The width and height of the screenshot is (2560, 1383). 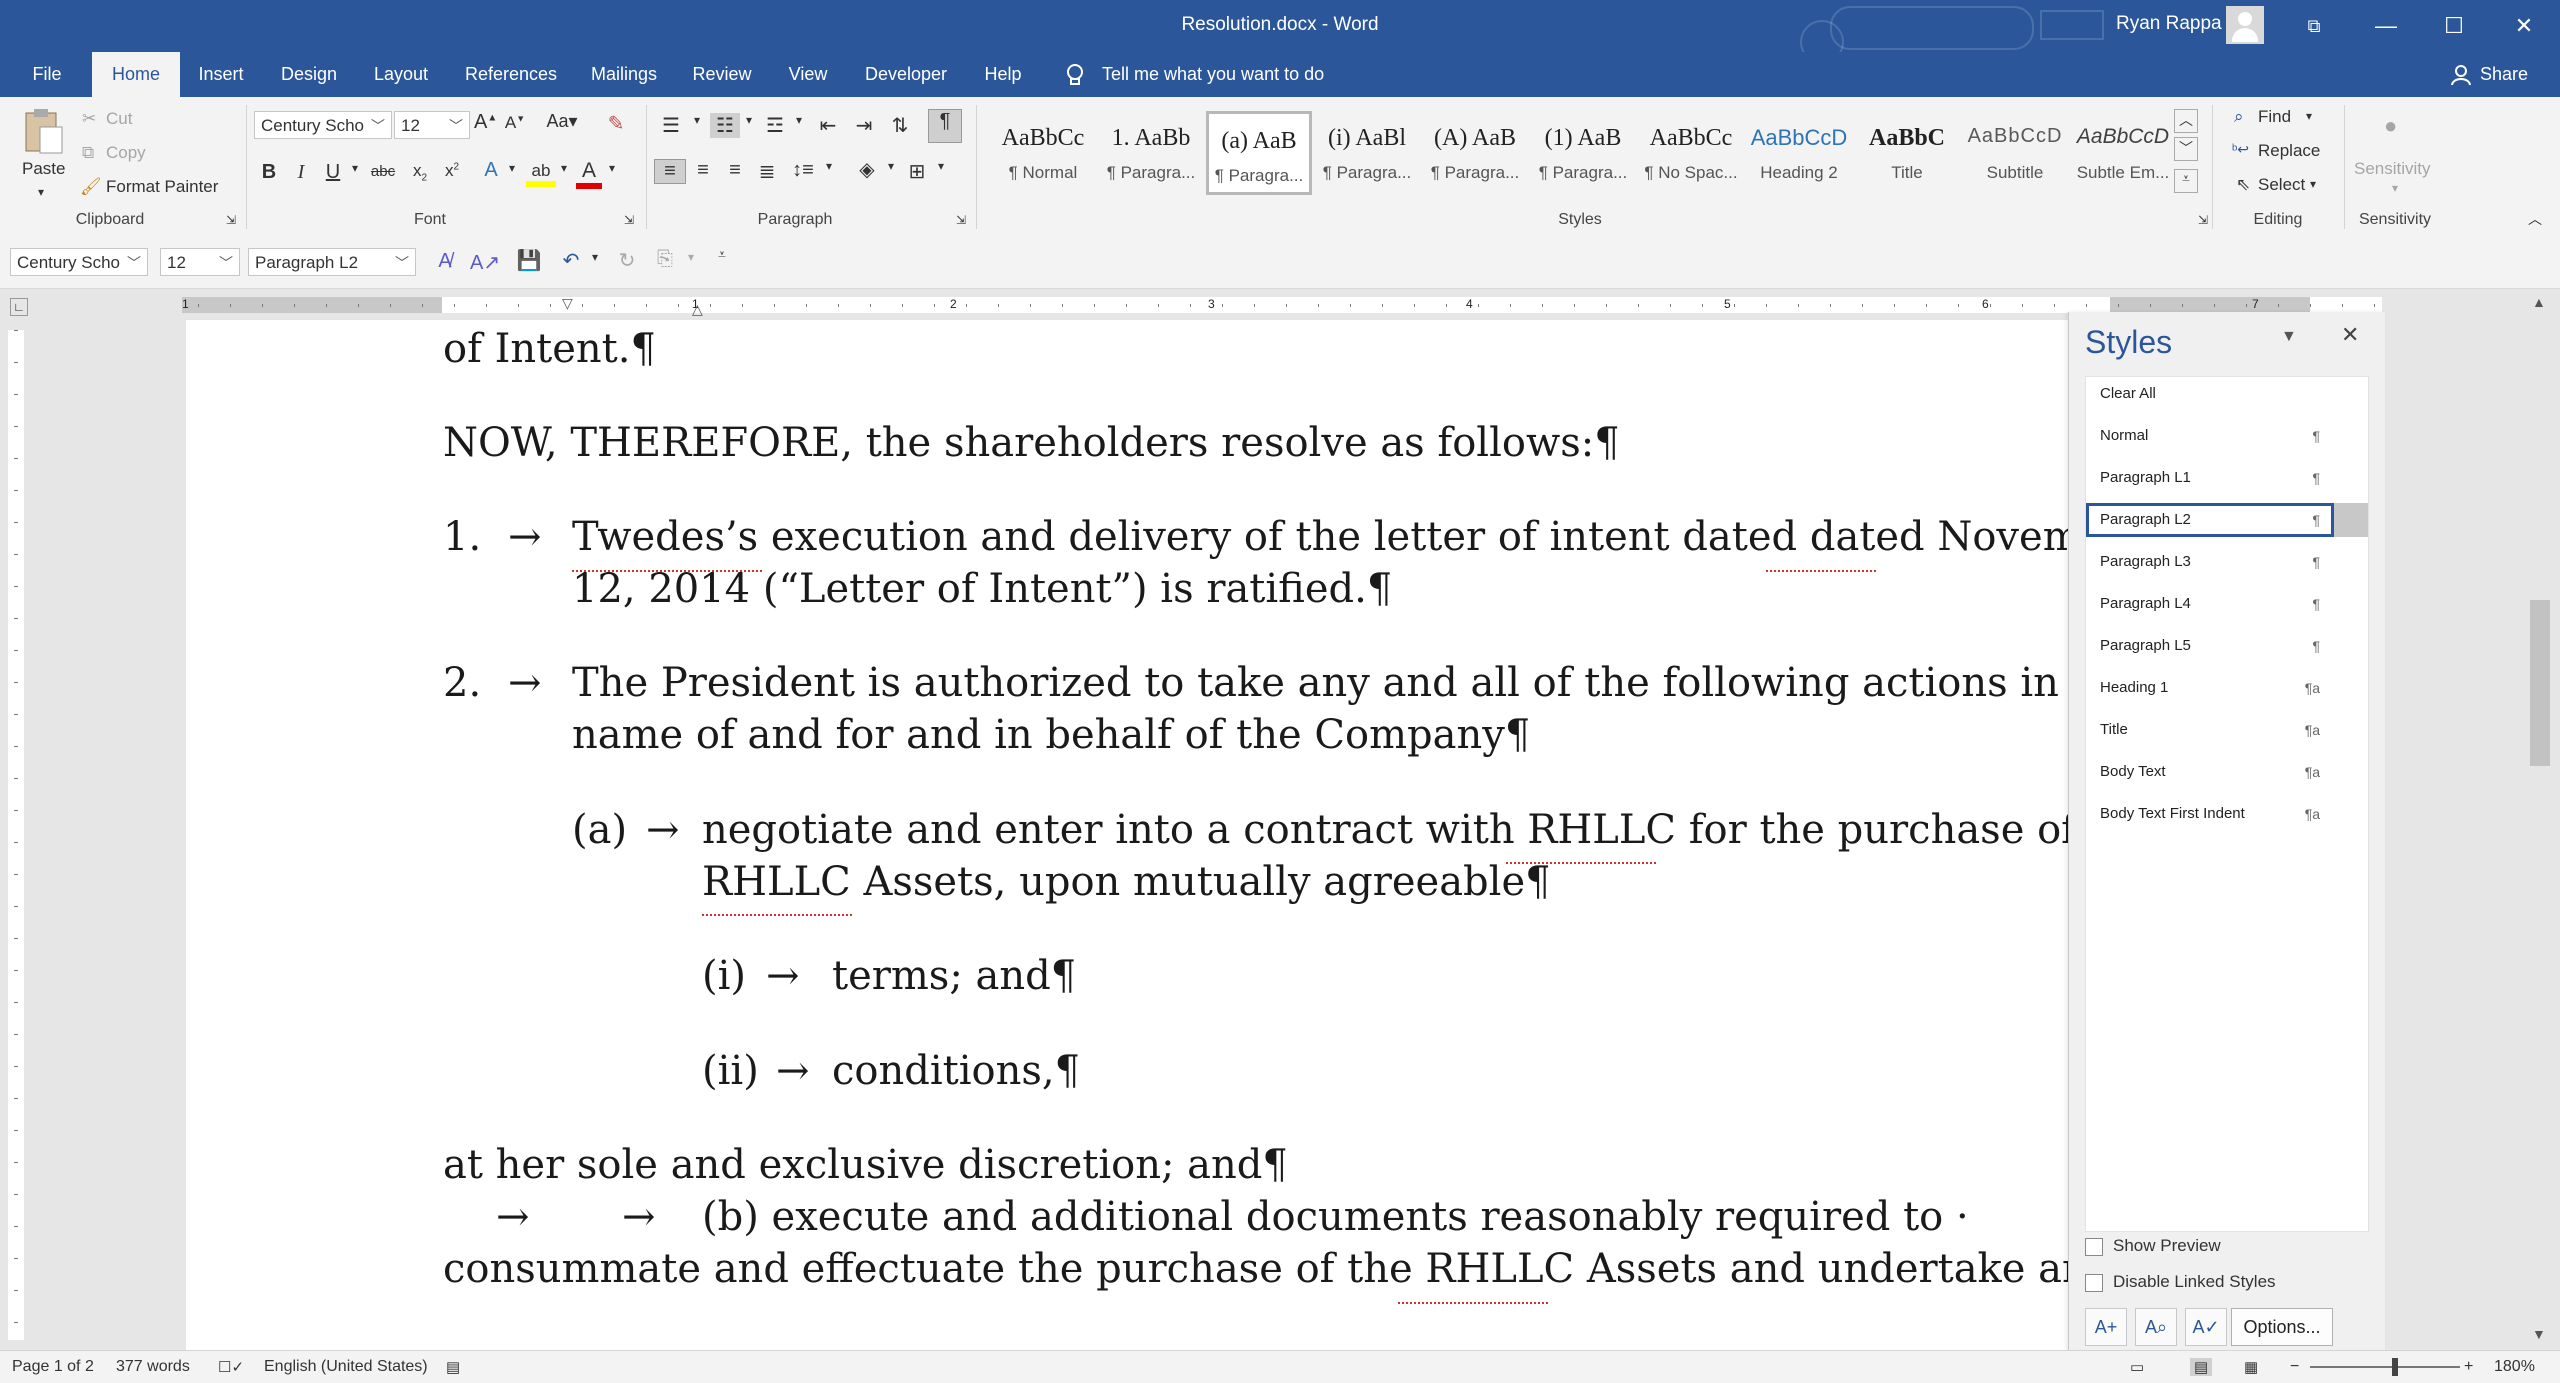 I want to click on justify-icon: ≣, so click(x=767, y=171).